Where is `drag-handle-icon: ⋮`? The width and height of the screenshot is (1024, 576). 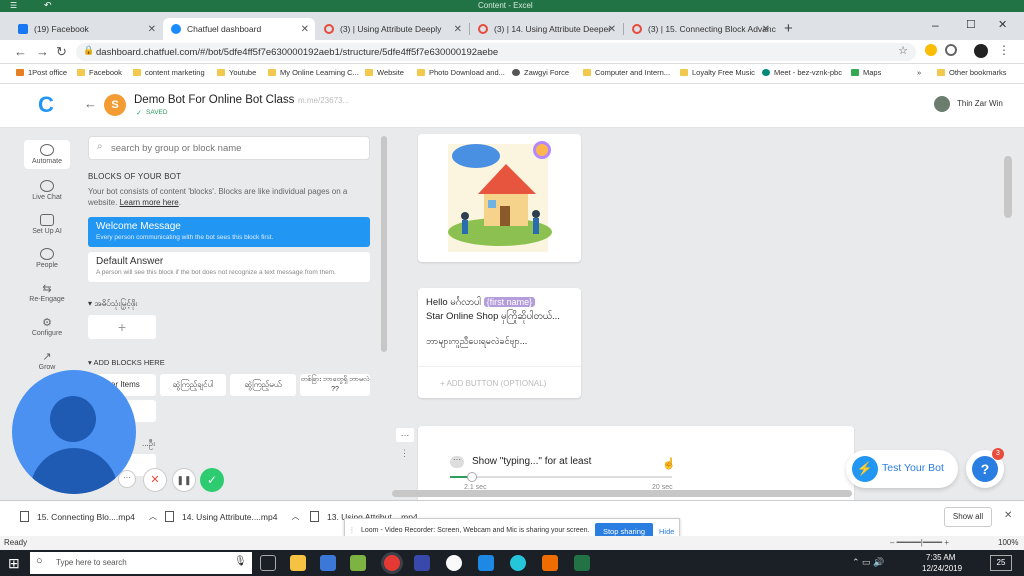
drag-handle-icon: ⋮ is located at coordinates (404, 453).